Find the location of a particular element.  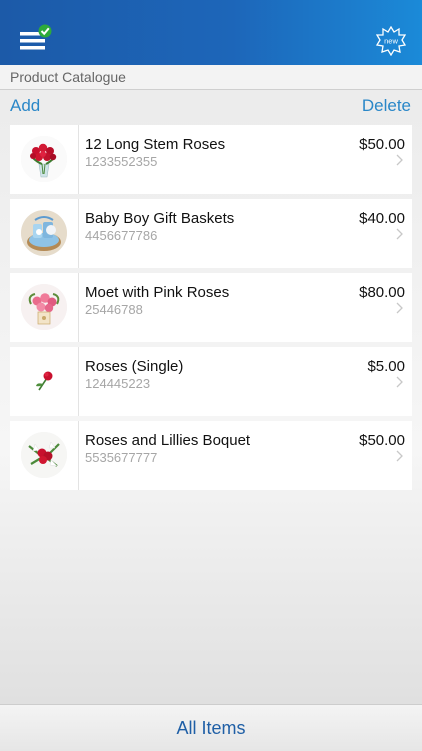

new-label: new is located at coordinates (391, 41).